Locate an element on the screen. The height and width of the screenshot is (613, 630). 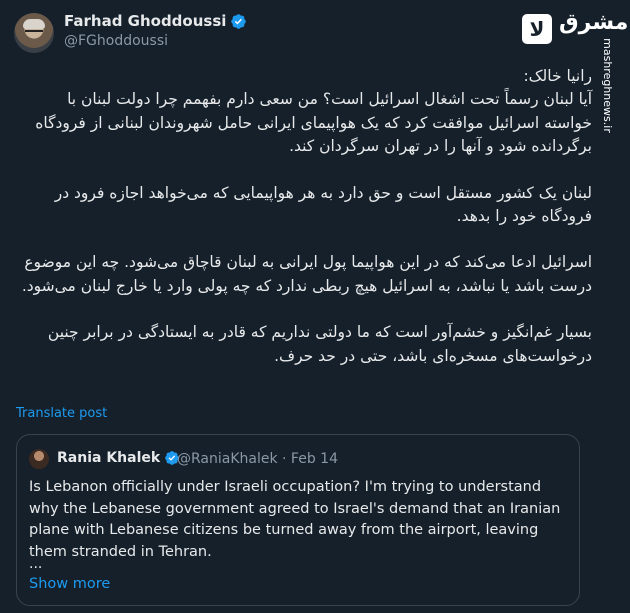
author-handle: @FGhoddoussi is located at coordinates (116, 41).